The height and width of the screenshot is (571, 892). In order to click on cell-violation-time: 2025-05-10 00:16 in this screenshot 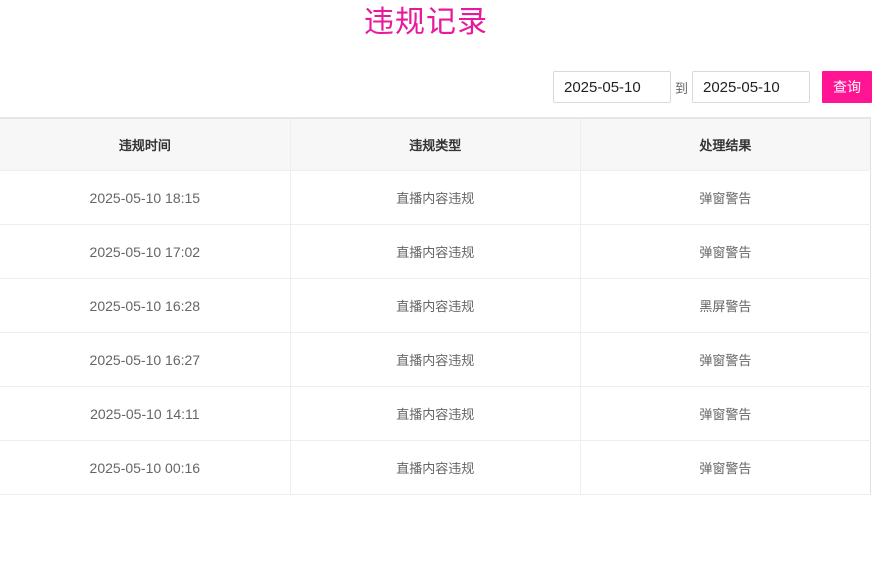, I will do `click(145, 467)`.